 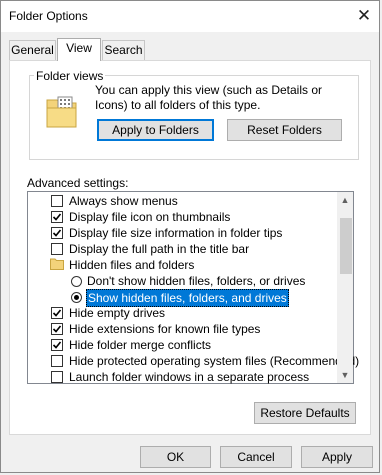 What do you see at coordinates (76, 297) in the screenshot?
I see `show-hidden-radio` at bounding box center [76, 297].